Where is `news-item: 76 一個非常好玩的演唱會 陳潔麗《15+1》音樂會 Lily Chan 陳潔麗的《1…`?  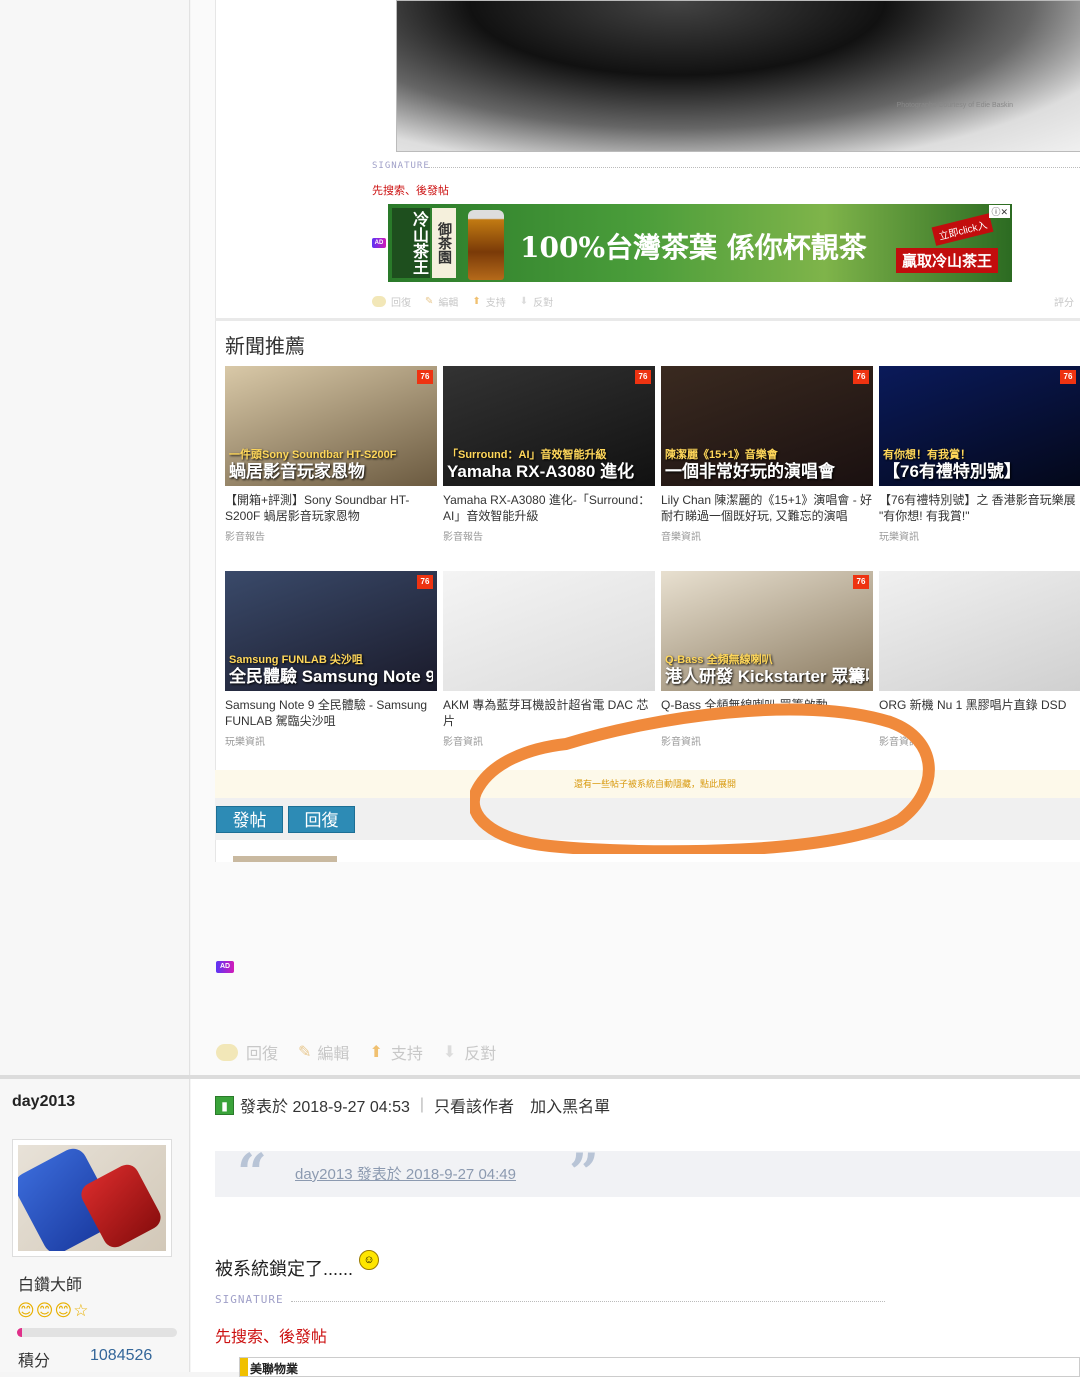 news-item: 76 一個非常好玩的演唱會 陳潔麗《15+1》音樂會 Lily Chan 陳潔麗的《1… is located at coordinates (767, 454).